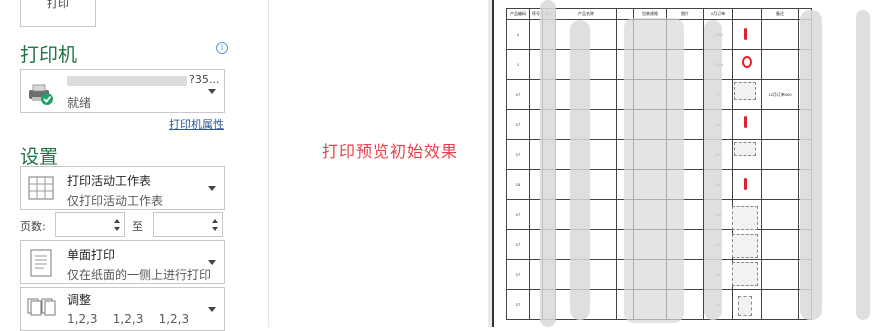  Describe the element at coordinates (518, 14) in the screenshot. I see `header-cell: 产品编码` at that location.